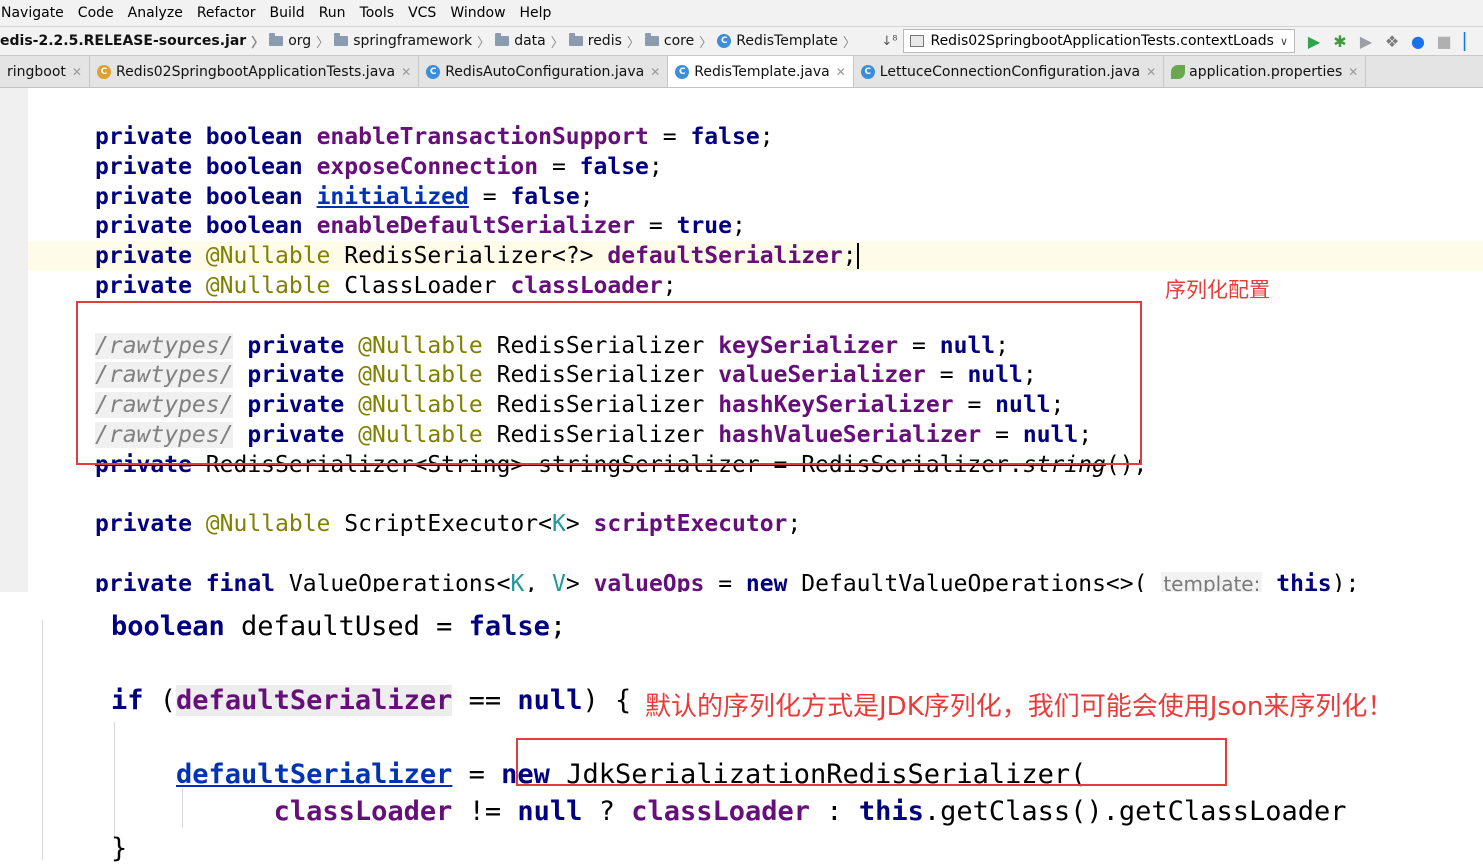  I want to click on menu-code: Code, so click(96, 13).